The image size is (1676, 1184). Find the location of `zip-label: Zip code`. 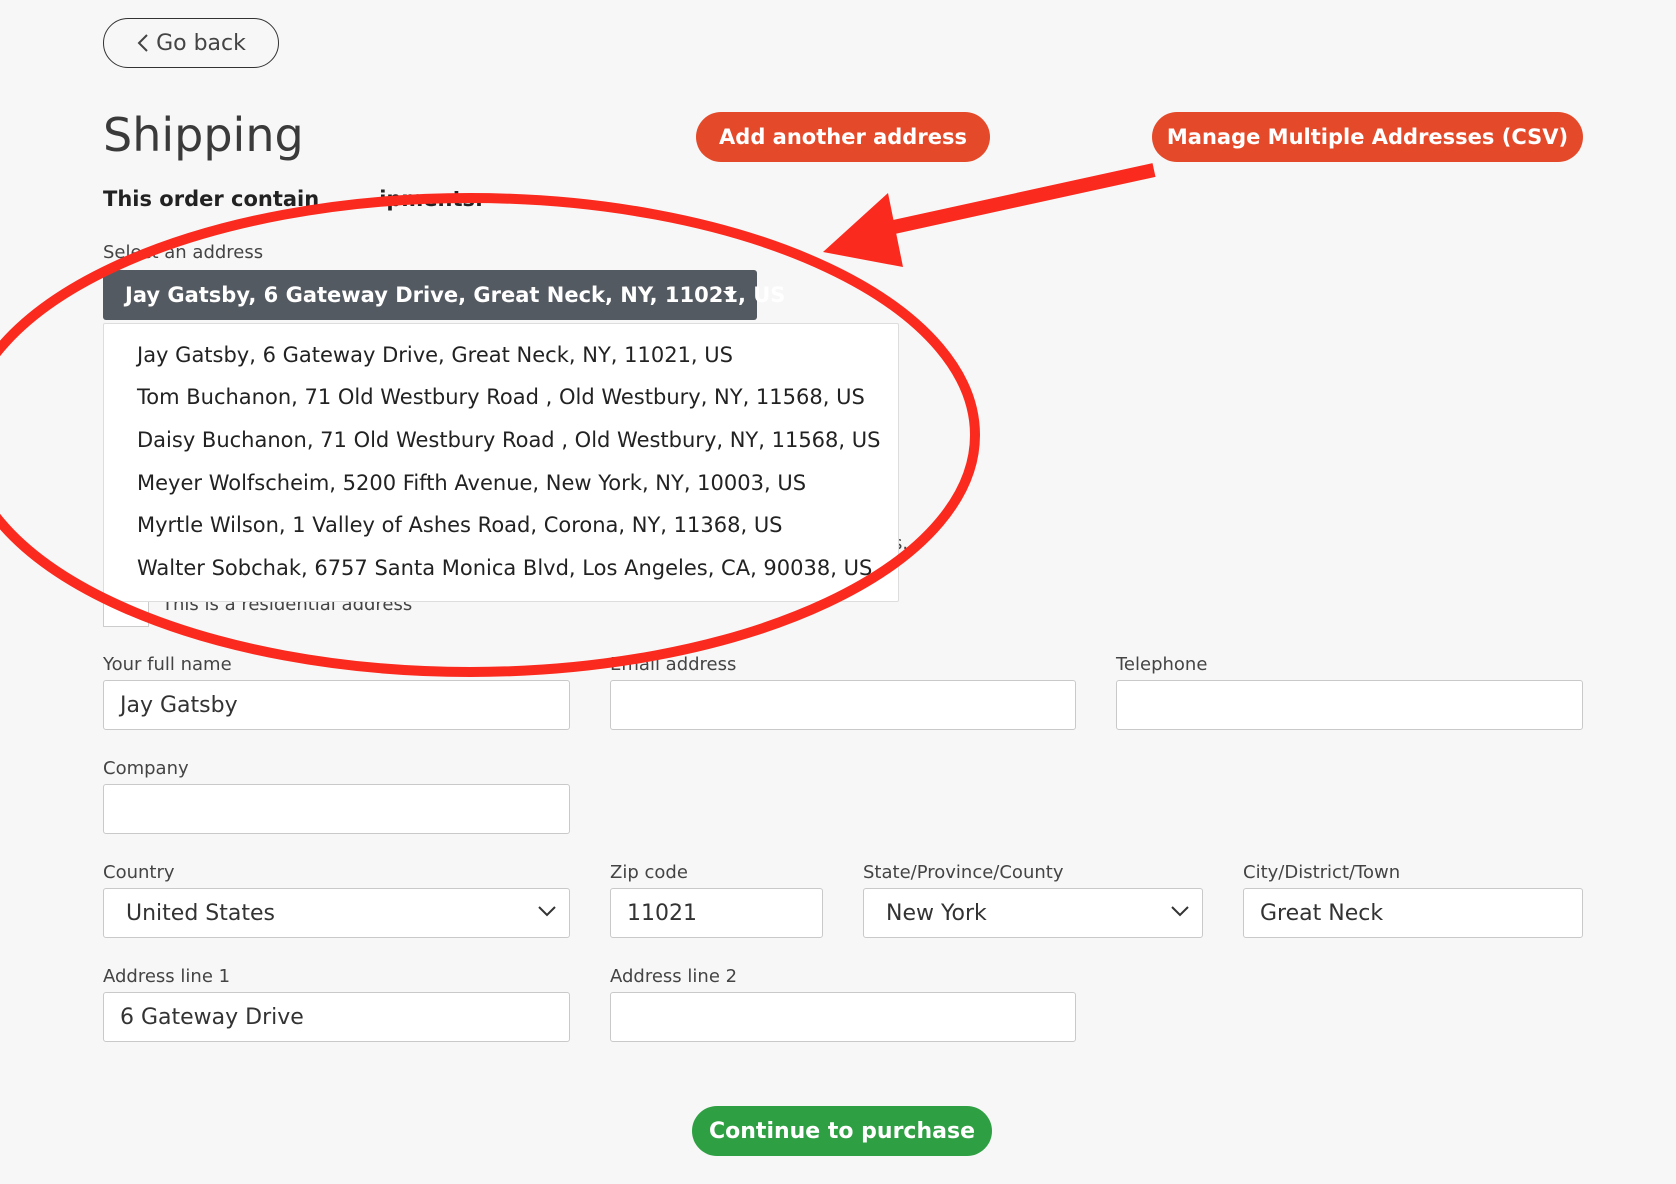

zip-label: Zip code is located at coordinates (649, 872).